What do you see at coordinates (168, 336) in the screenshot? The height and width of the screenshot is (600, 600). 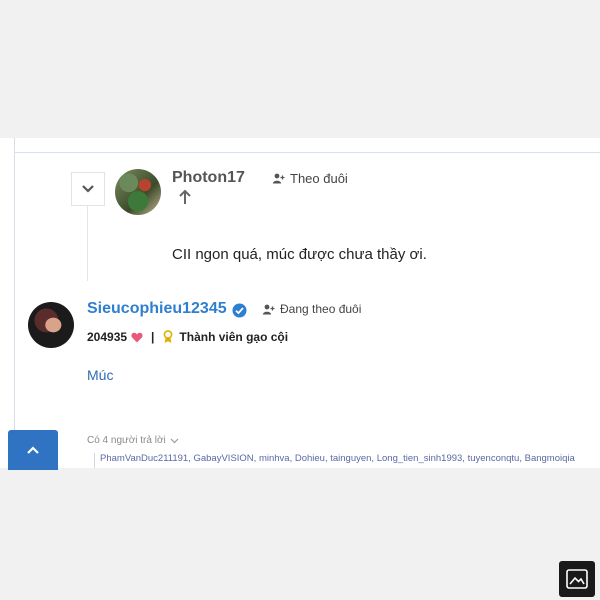 I see `medal-icon` at bounding box center [168, 336].